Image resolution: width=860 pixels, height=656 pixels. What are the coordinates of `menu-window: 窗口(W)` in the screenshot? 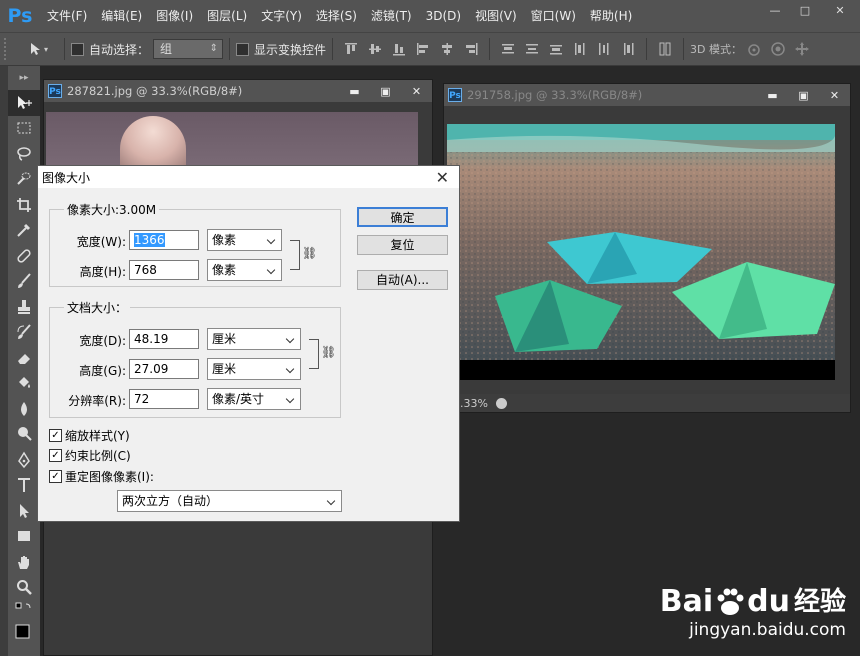 It's located at (553, 16).